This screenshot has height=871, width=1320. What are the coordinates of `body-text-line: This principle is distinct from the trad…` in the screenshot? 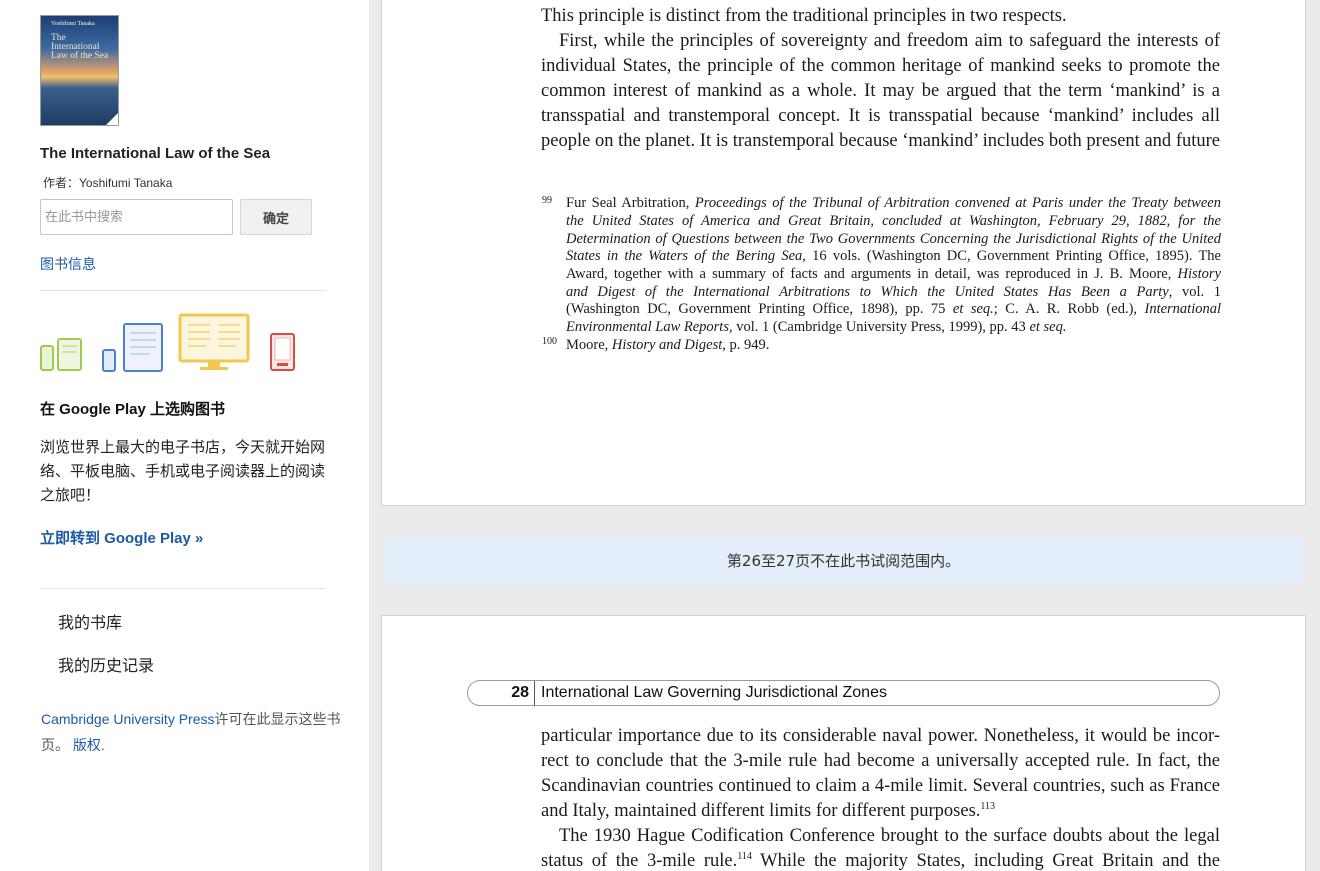 It's located at (804, 16).